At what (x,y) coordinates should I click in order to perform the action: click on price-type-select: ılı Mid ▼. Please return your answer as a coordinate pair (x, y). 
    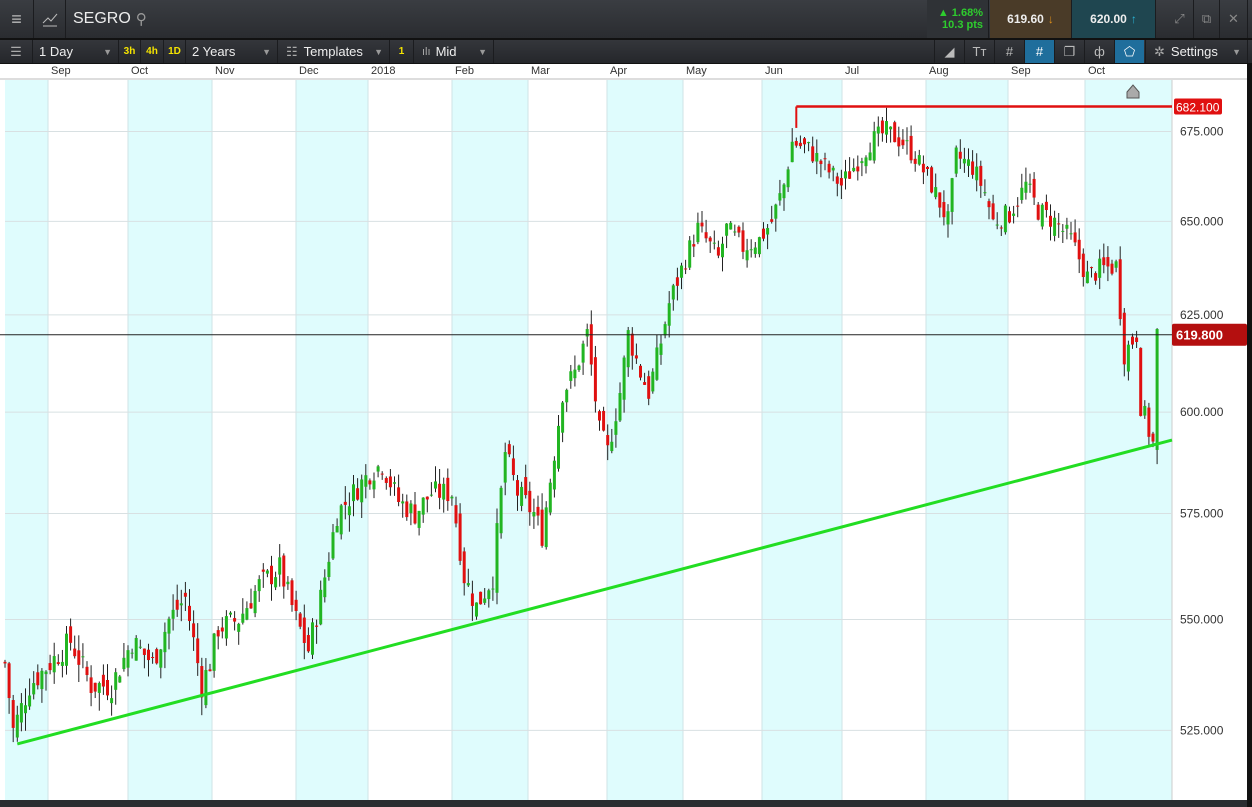
    Looking at the image, I should click on (454, 51).